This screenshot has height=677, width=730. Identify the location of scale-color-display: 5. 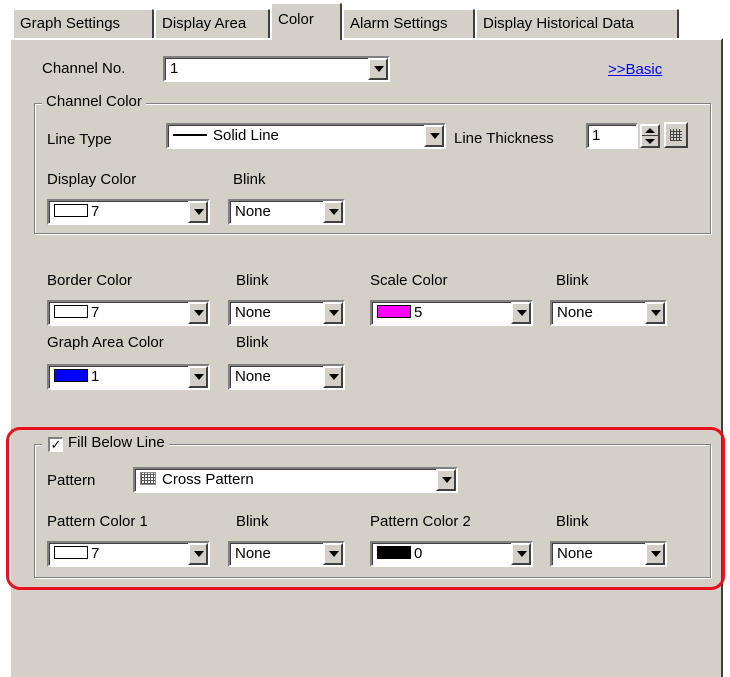
(399, 312).